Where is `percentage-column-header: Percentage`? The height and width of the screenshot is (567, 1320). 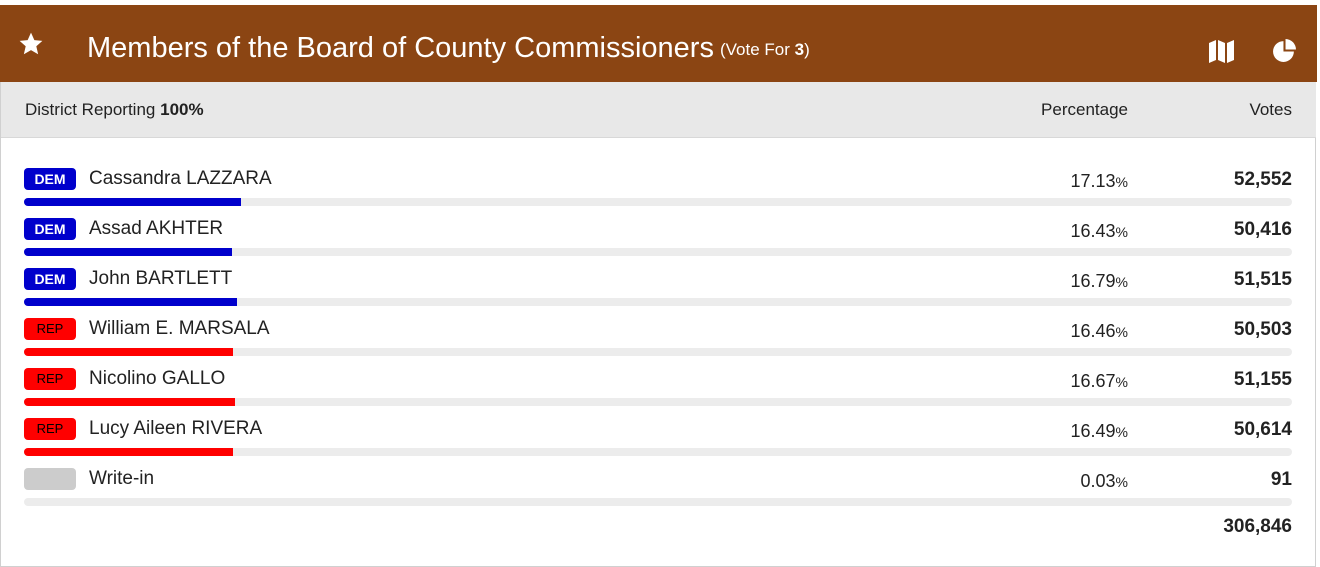 percentage-column-header: Percentage is located at coordinates (1084, 109).